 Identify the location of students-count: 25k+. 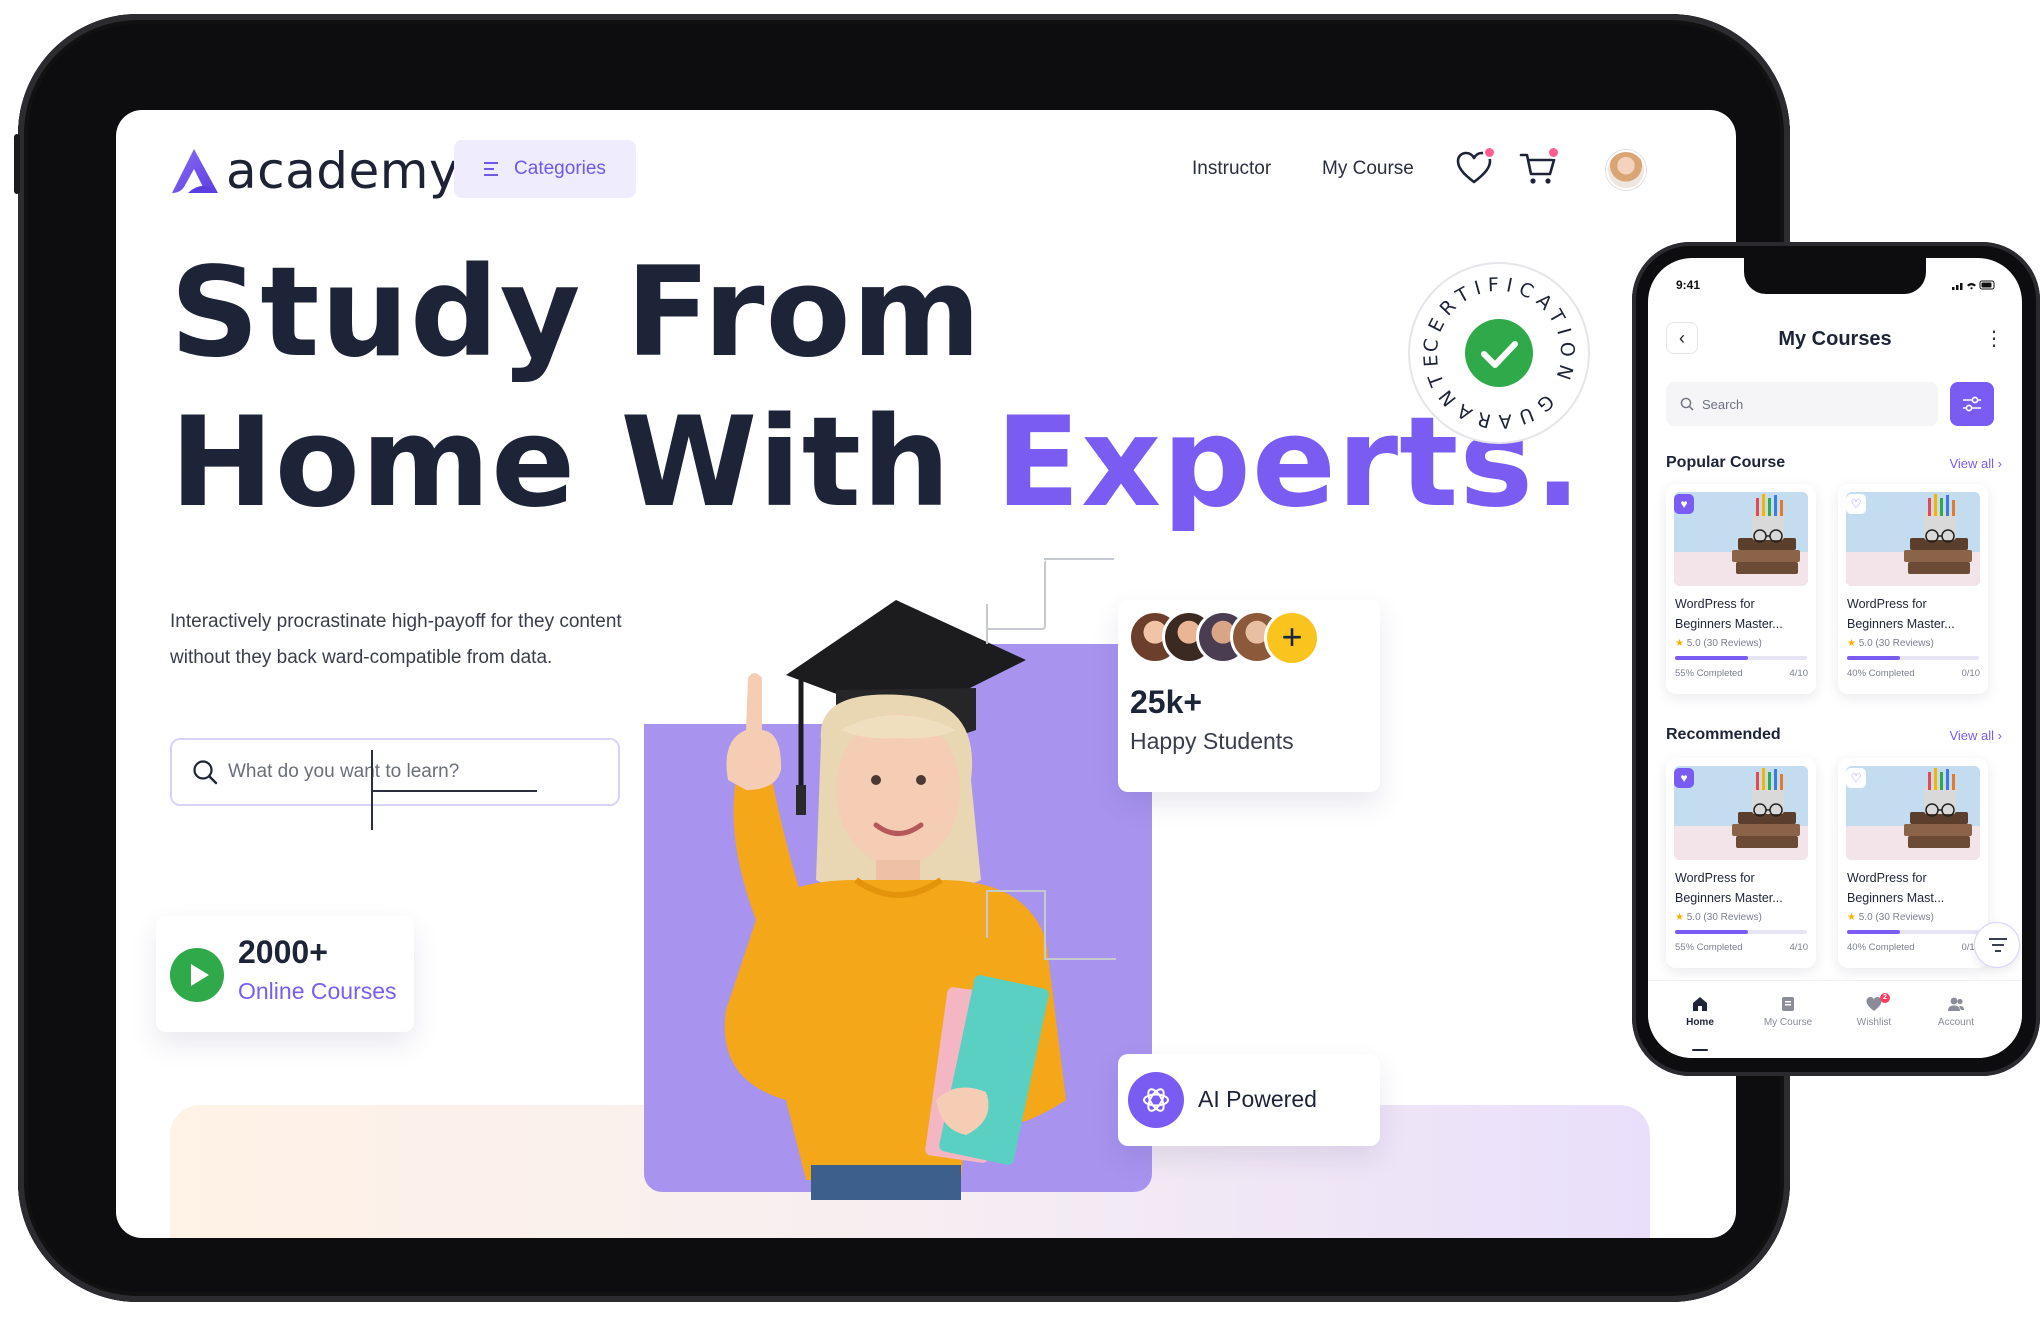
(1166, 702).